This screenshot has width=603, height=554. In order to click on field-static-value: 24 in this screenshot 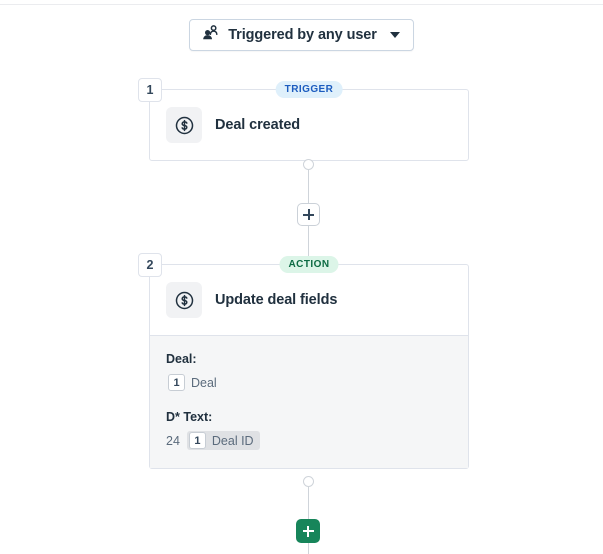, I will do `click(173, 440)`.